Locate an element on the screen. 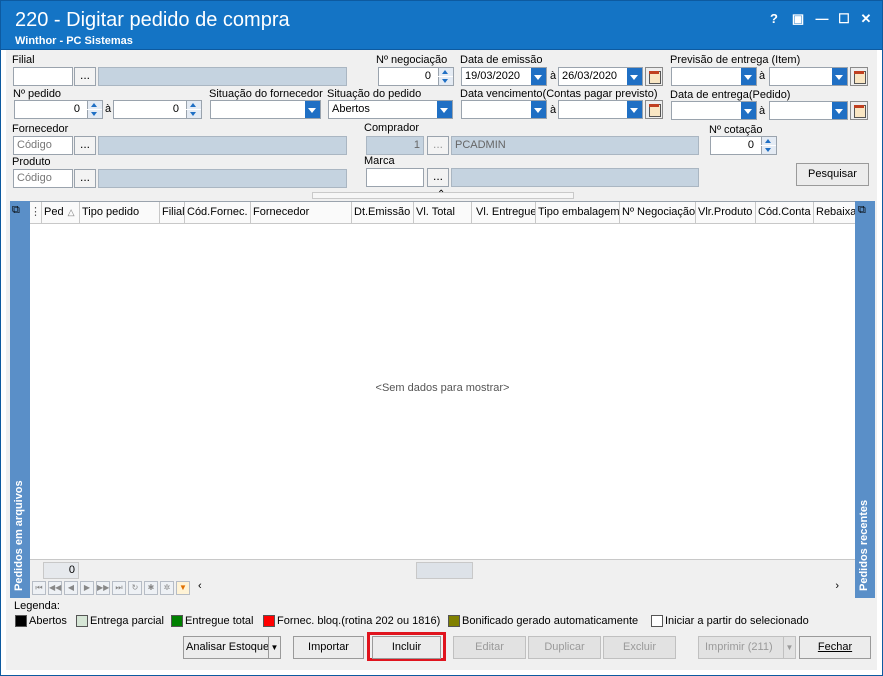 The image size is (883, 676). column-header: Rebaixa is located at coordinates (834, 213).